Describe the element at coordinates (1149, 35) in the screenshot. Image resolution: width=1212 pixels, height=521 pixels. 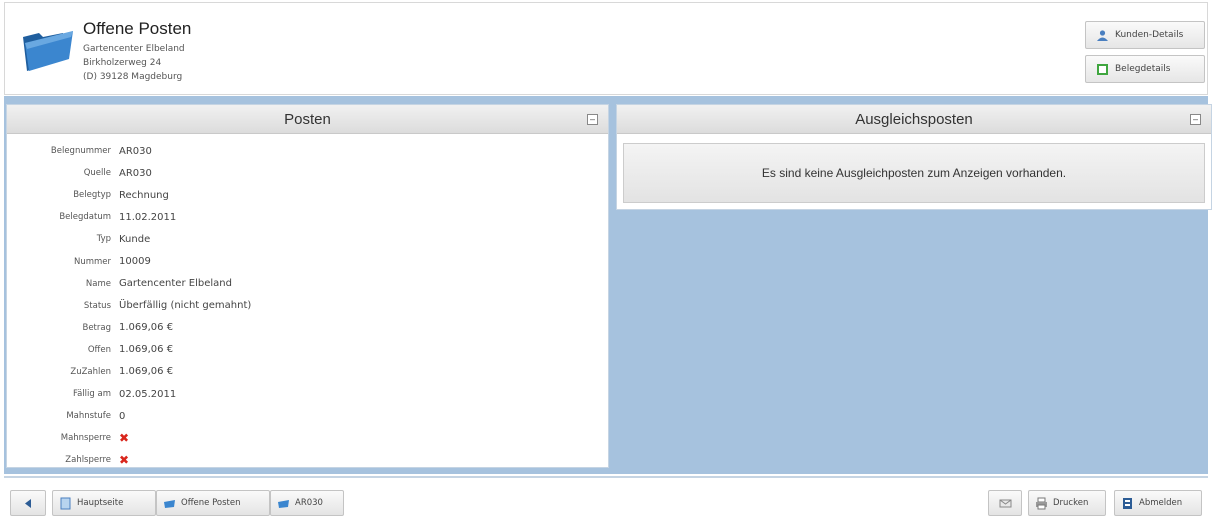
I see `customer-details-label: Kunden-Details` at that location.